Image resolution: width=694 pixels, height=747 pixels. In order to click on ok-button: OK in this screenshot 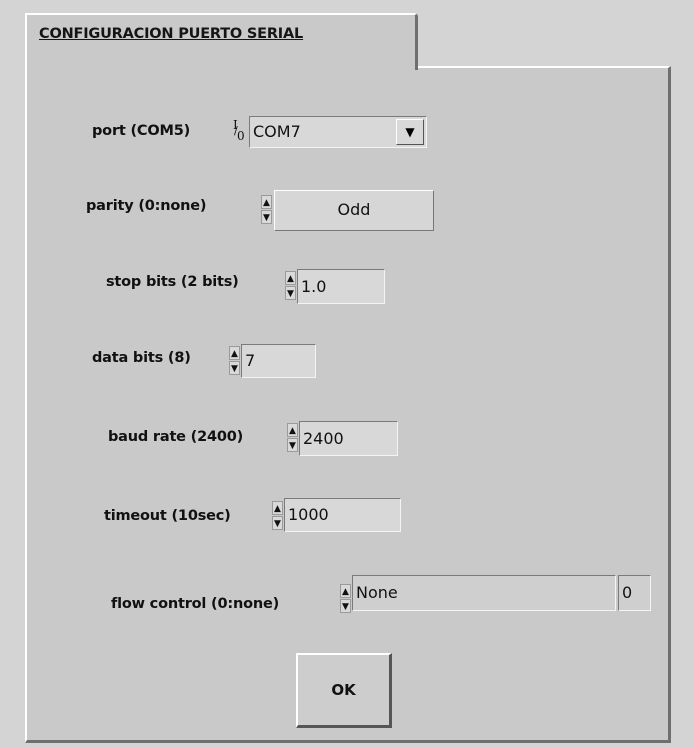, I will do `click(344, 690)`.